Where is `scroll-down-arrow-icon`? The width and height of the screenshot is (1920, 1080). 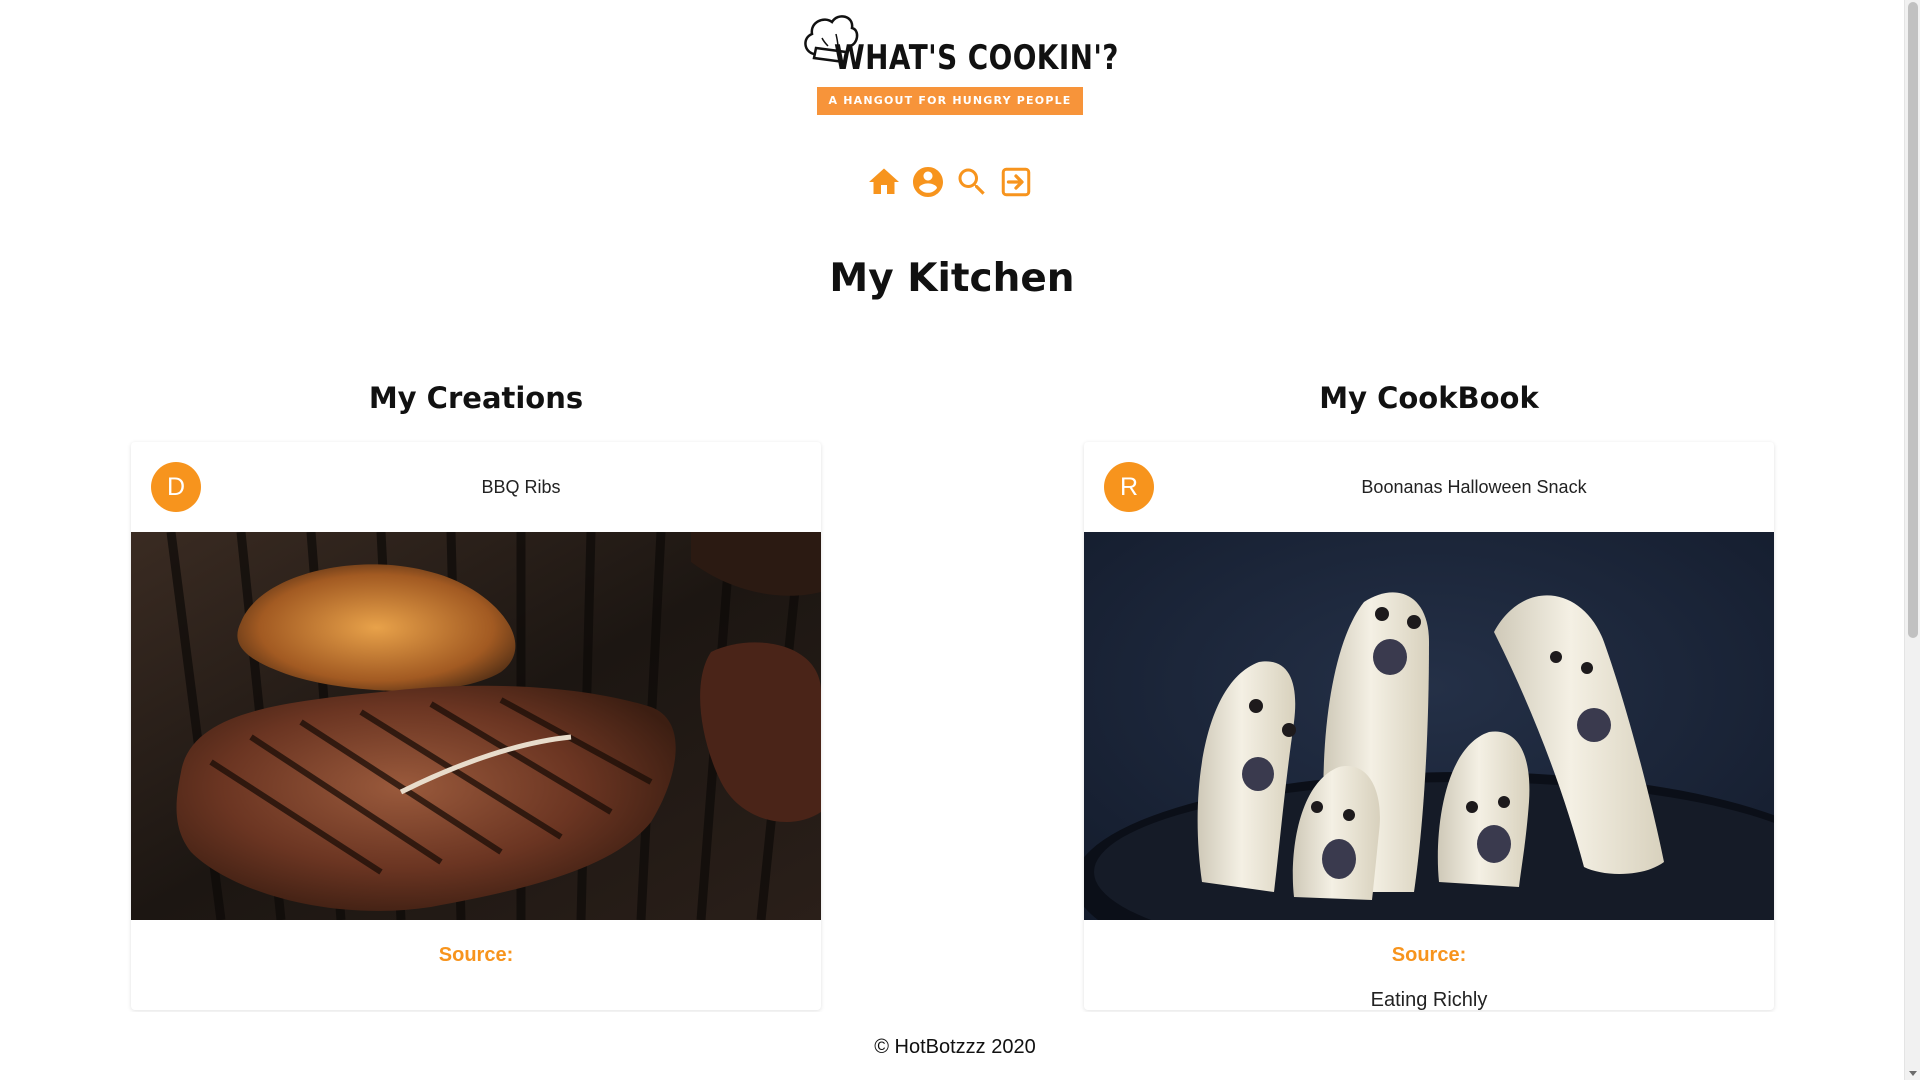 scroll-down-arrow-icon is located at coordinates (1913, 1073).